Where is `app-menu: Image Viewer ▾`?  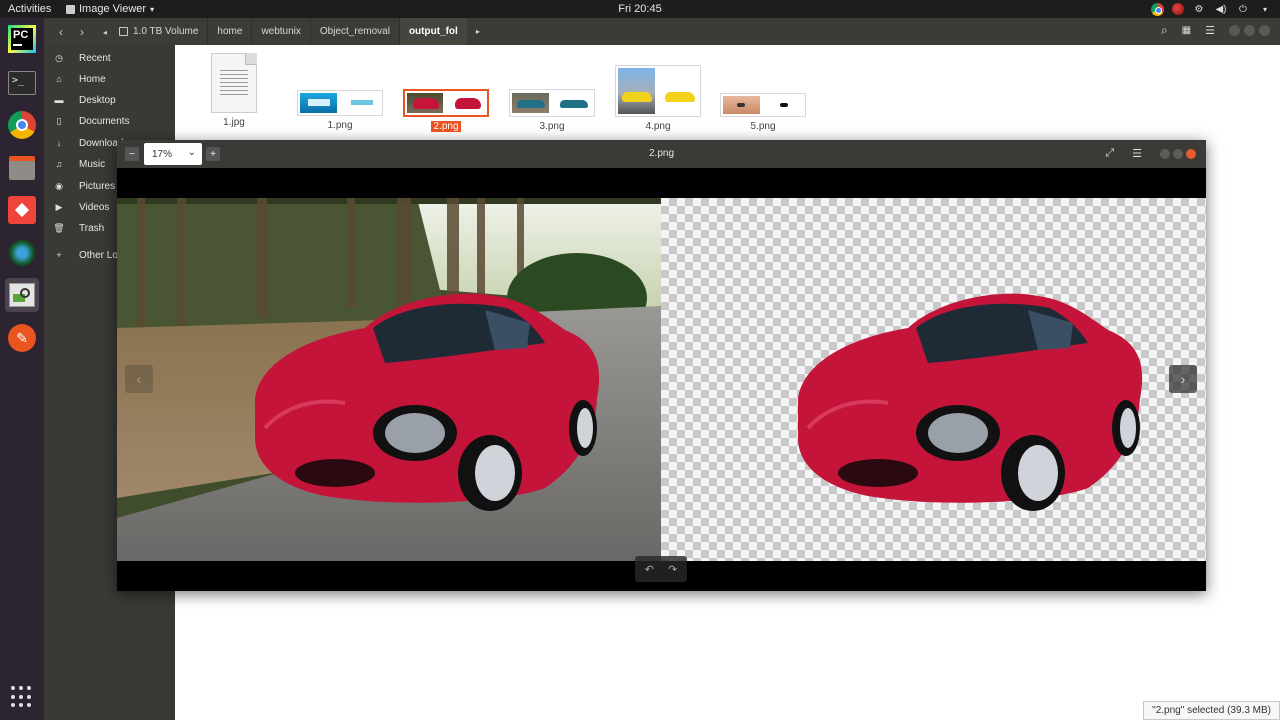
app-menu: Image Viewer ▾ is located at coordinates (110, 9).